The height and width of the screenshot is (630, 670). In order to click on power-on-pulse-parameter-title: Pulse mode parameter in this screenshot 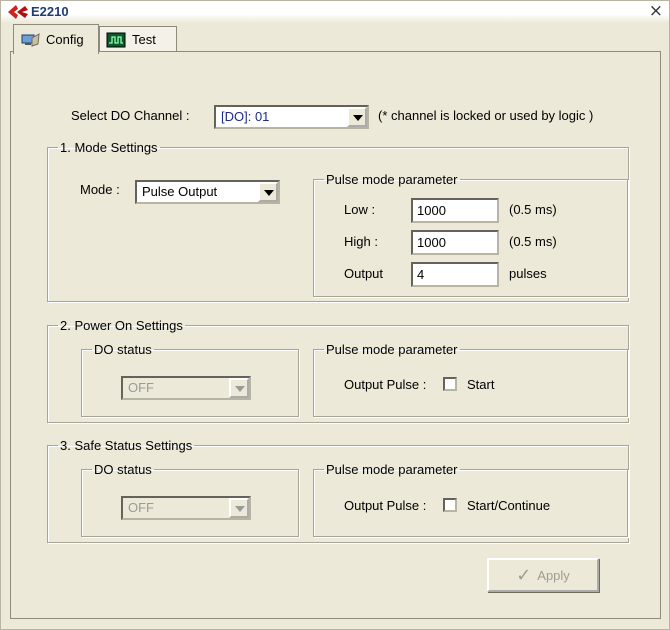, I will do `click(392, 349)`.